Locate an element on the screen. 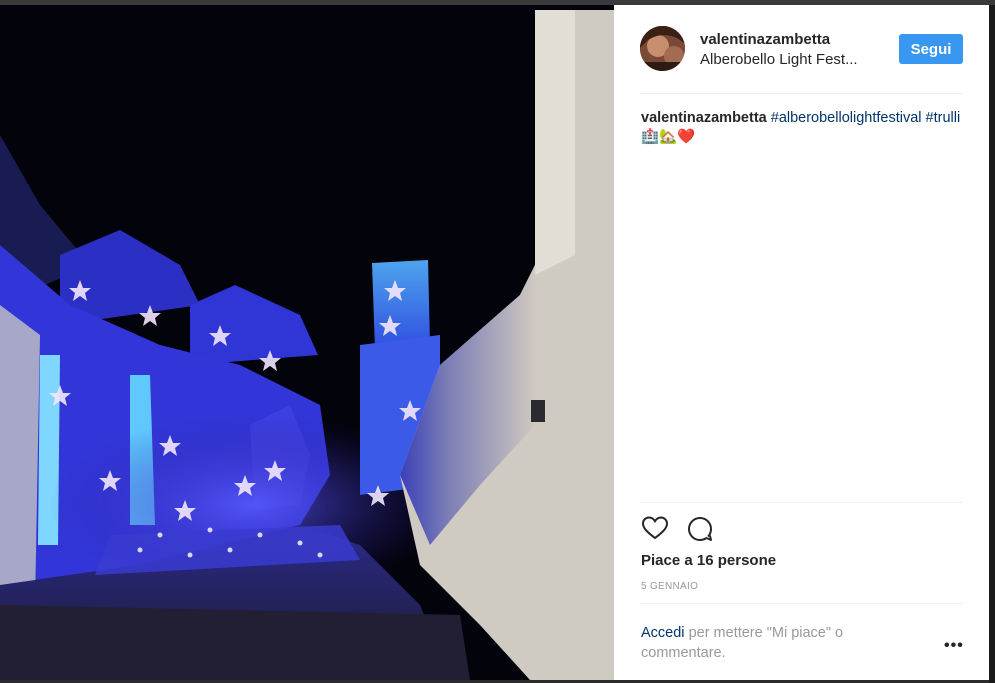 This screenshot has width=995, height=683. more-options-icon: ••• is located at coordinates (954, 646).